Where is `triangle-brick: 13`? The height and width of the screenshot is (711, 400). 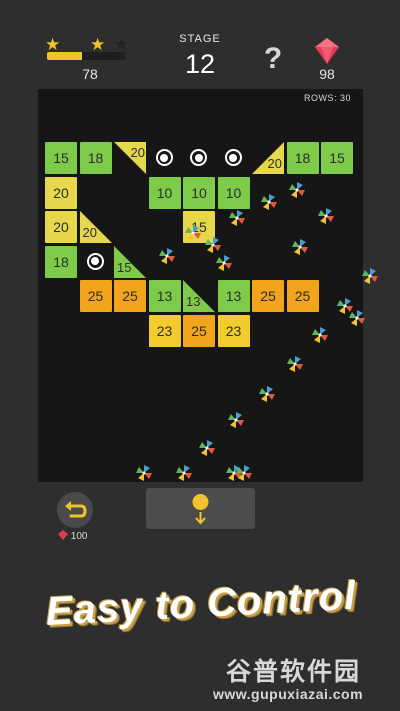 triangle-brick: 13 is located at coordinates (199, 296).